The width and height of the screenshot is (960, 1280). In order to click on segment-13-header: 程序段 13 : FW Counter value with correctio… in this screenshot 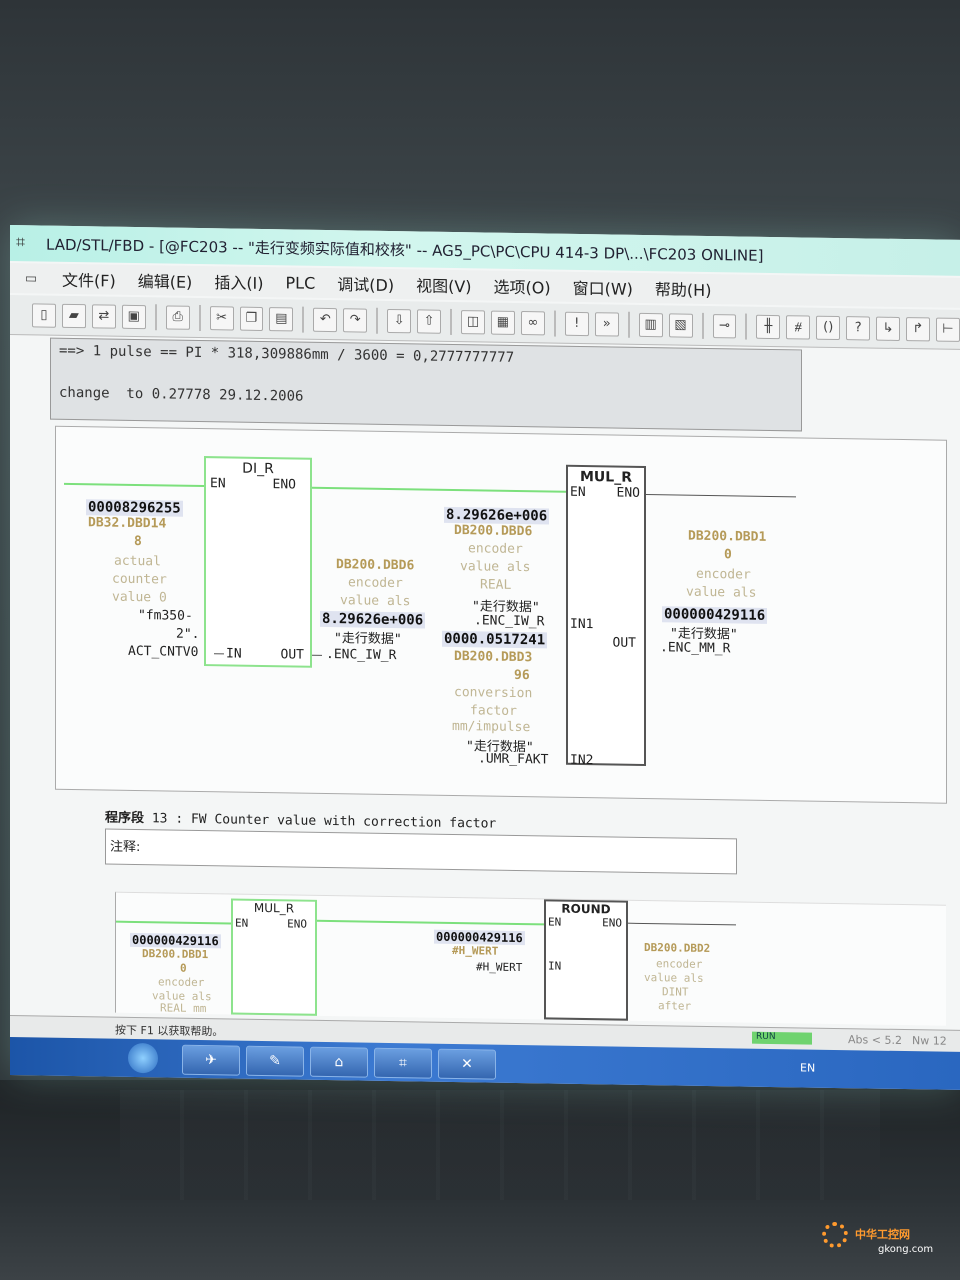, I will do `click(300, 818)`.